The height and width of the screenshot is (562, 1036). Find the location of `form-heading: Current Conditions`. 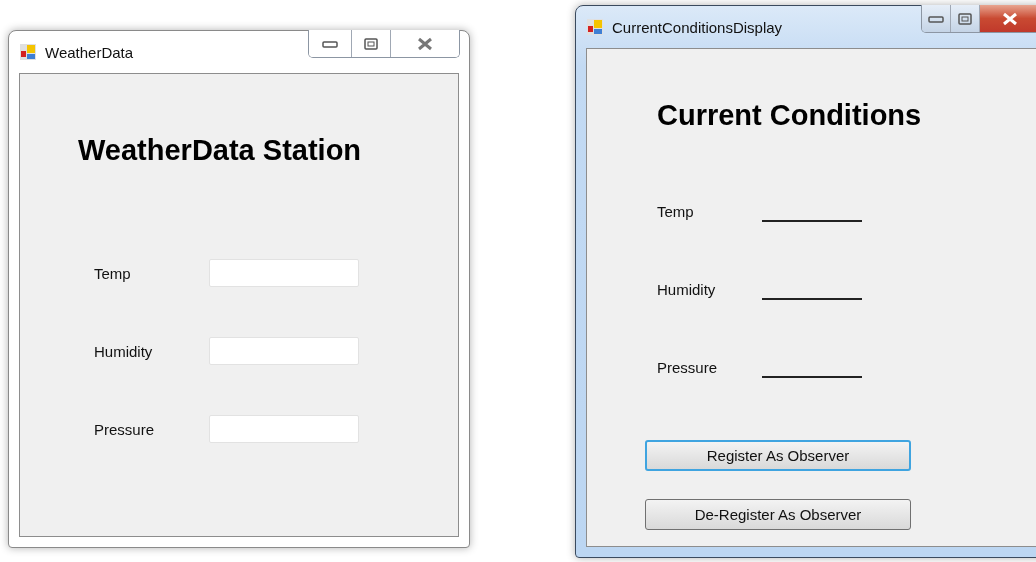

form-heading: Current Conditions is located at coordinates (790, 115).